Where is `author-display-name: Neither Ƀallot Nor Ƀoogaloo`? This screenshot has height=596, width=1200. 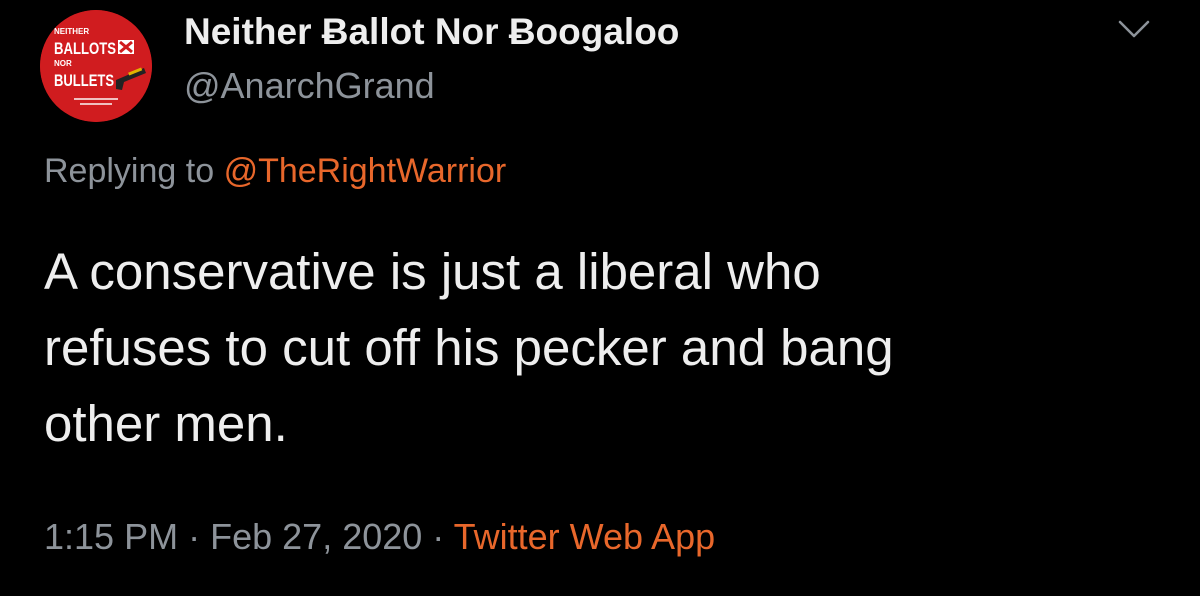 author-display-name: Neither Ƀallot Nor Ƀoogaloo is located at coordinates (431, 32).